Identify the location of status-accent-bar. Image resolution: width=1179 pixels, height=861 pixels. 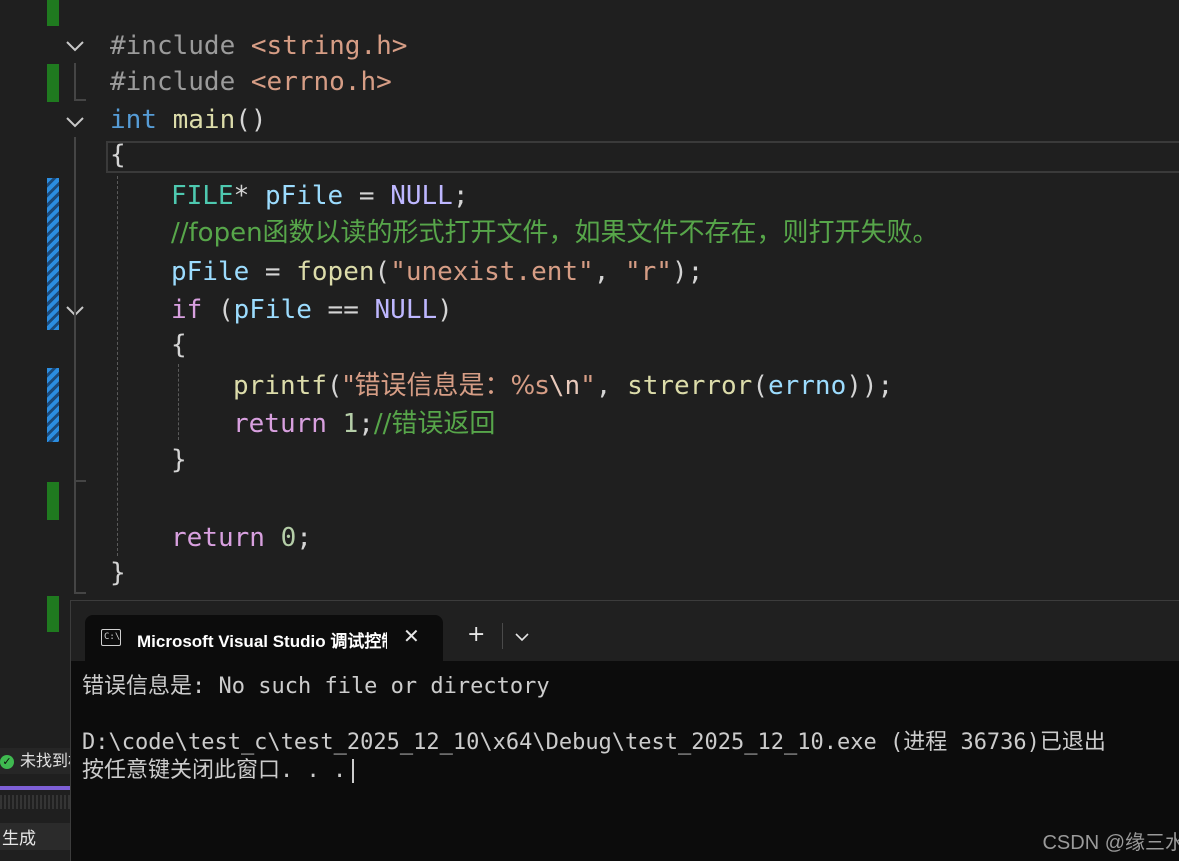
(35, 788).